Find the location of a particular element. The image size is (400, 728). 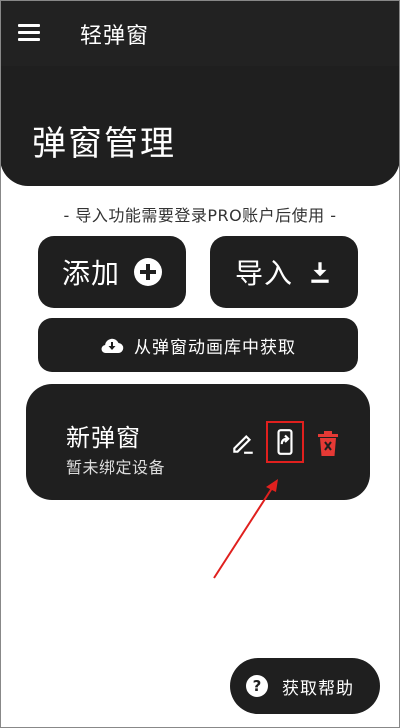

help-icon: ? is located at coordinates (257, 686).